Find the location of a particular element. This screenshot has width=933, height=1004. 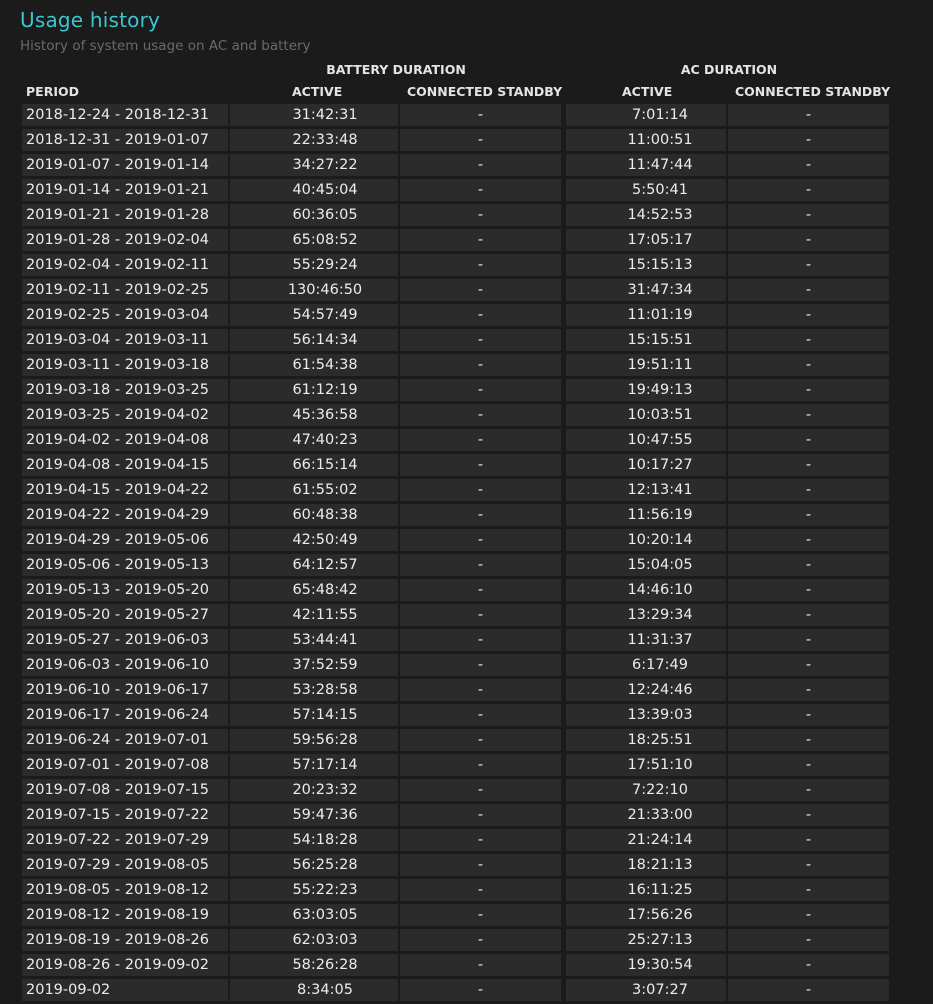

ac-active-cell: 11:01:19 is located at coordinates (646, 315).